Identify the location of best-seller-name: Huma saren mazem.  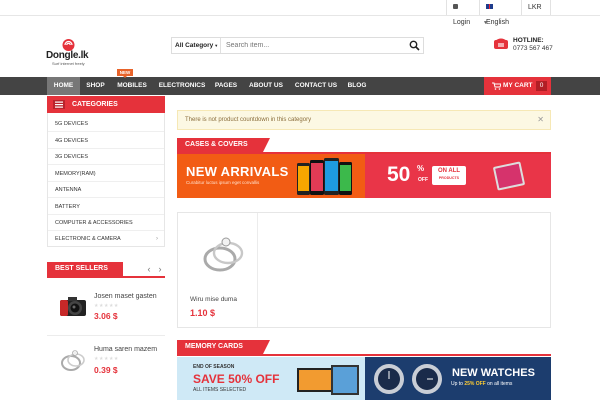
(125, 349).